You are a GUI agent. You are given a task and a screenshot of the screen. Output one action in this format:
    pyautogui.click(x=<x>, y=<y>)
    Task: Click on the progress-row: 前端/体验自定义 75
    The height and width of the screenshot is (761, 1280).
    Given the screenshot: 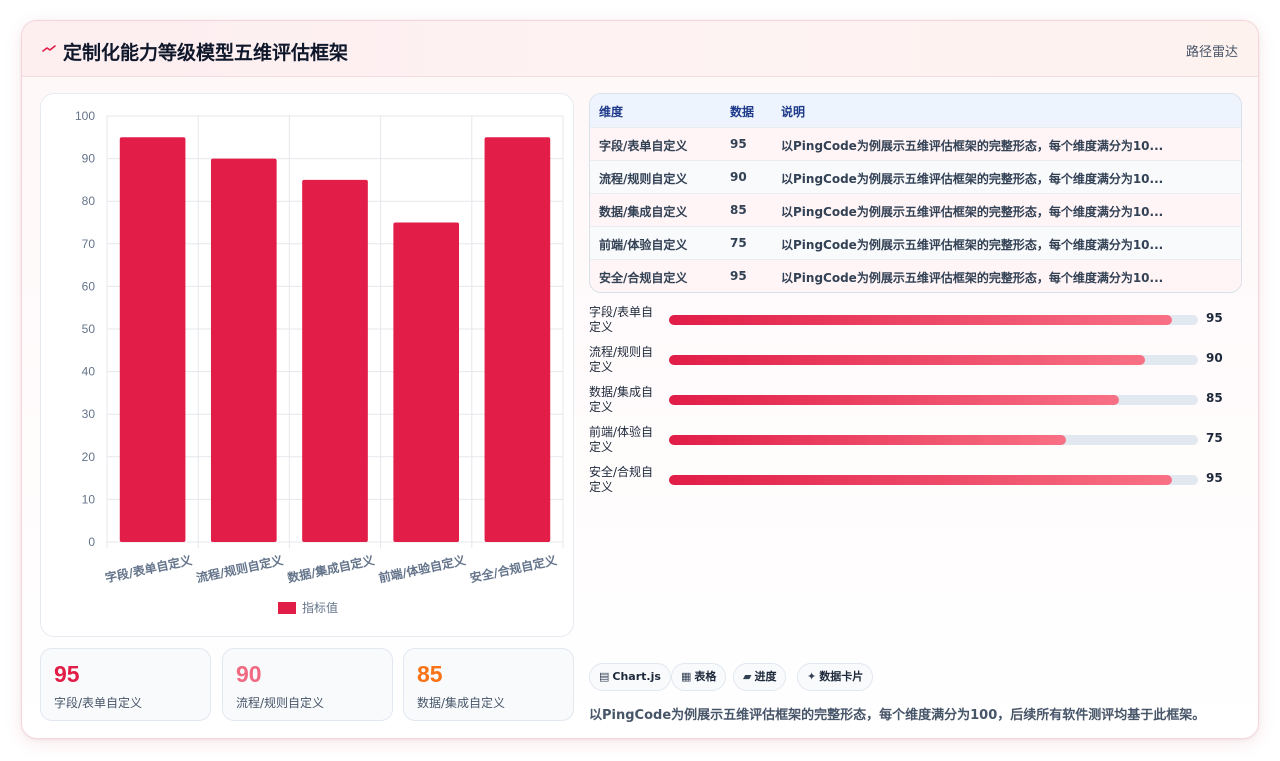 What is the action you would take?
    pyautogui.click(x=915, y=442)
    